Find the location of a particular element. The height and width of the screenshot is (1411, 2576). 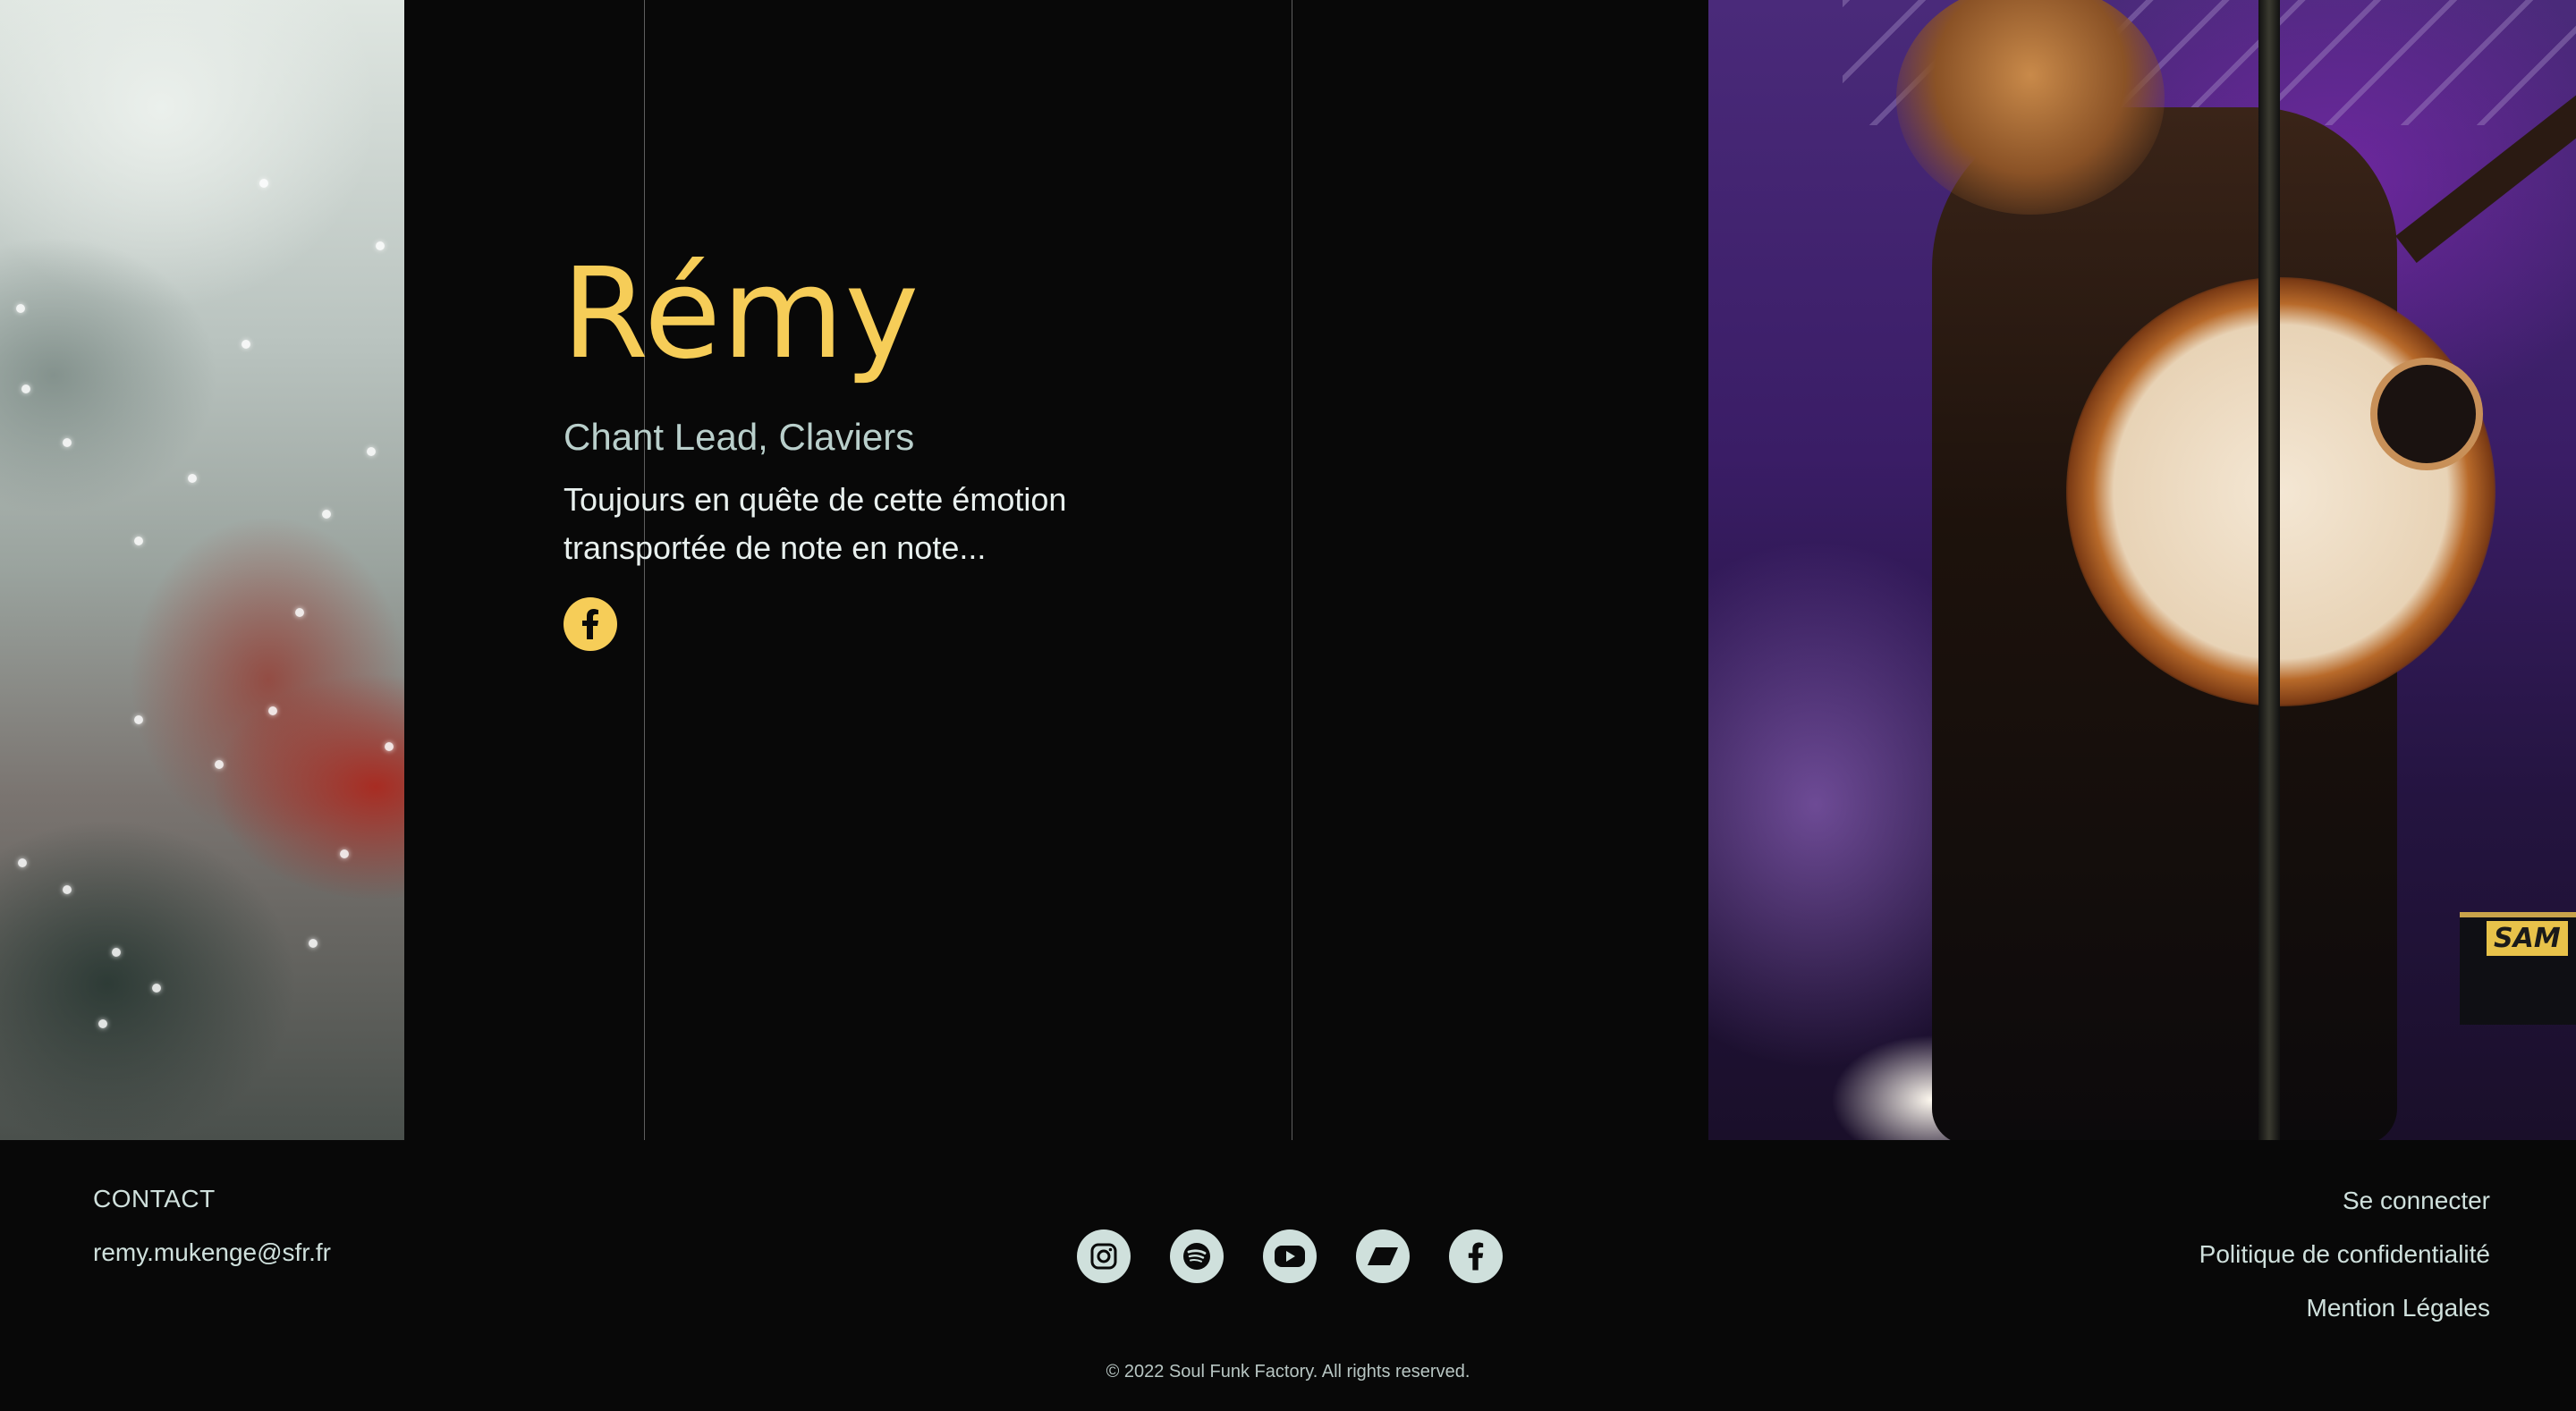

contact-heading: CONTACT is located at coordinates (154, 1199).